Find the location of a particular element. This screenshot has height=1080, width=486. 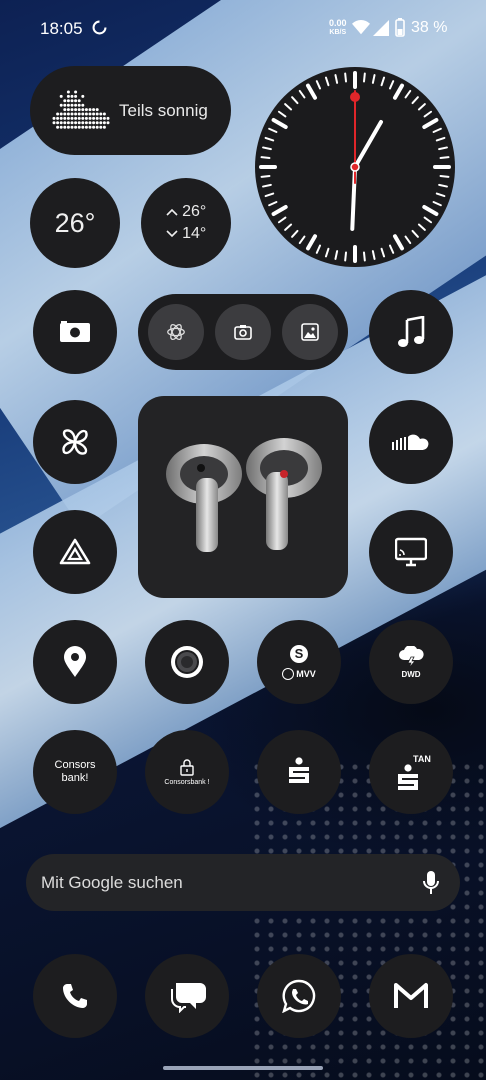

current-temperature: 26° is located at coordinates (75, 223).